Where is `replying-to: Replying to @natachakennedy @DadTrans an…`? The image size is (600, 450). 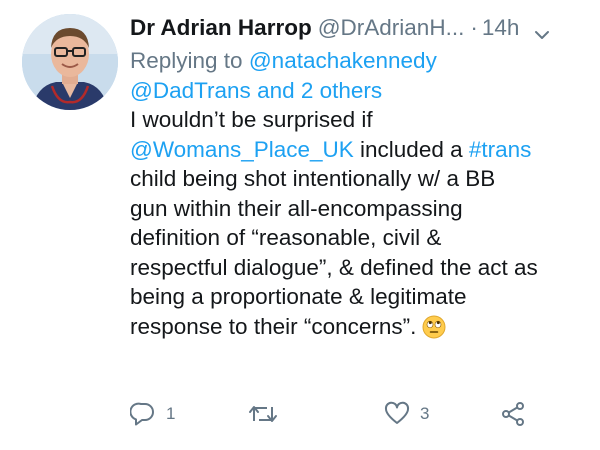 replying-to: Replying to @natachakennedy @DadTrans an… is located at coordinates (357, 75).